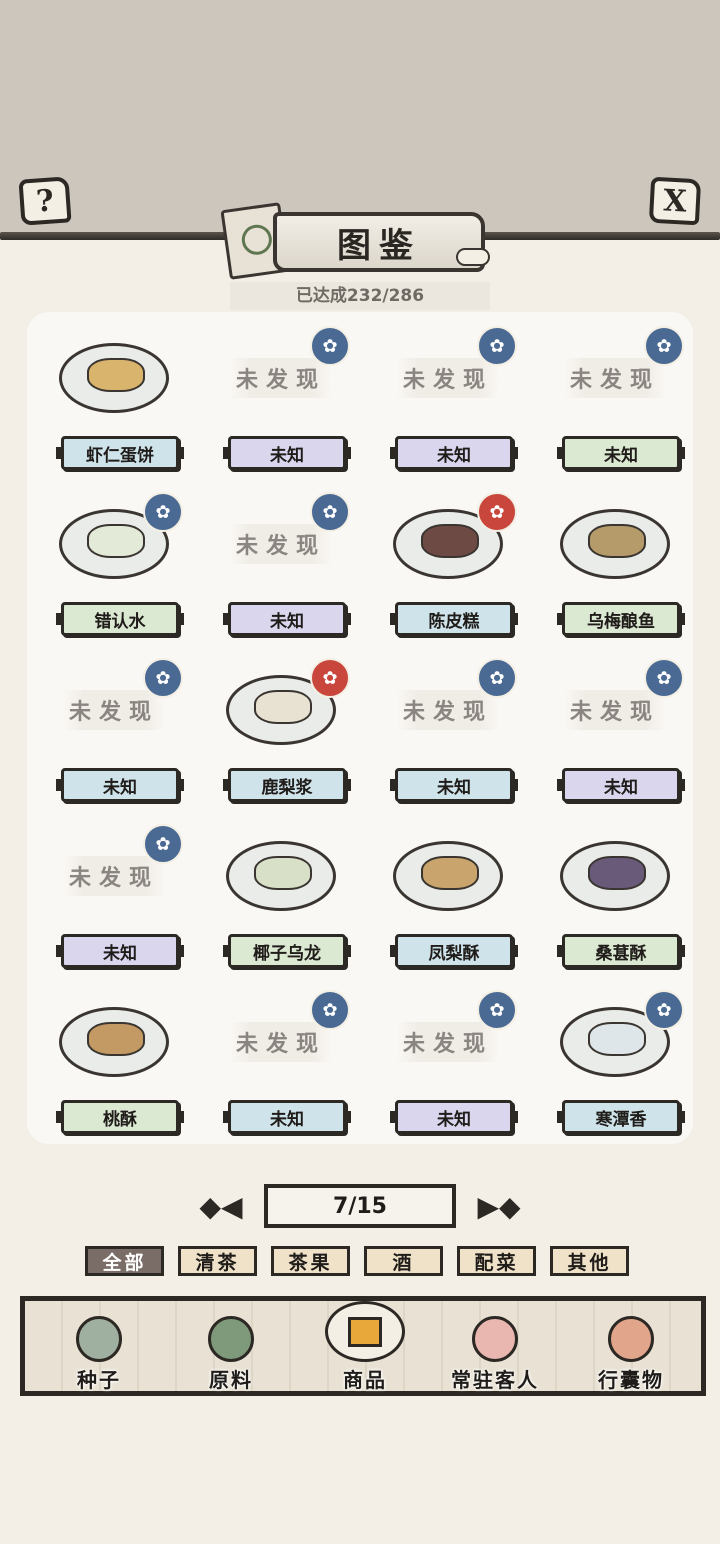  What do you see at coordinates (496, 1261) in the screenshot?
I see `tab-side-dish: 配菜` at bounding box center [496, 1261].